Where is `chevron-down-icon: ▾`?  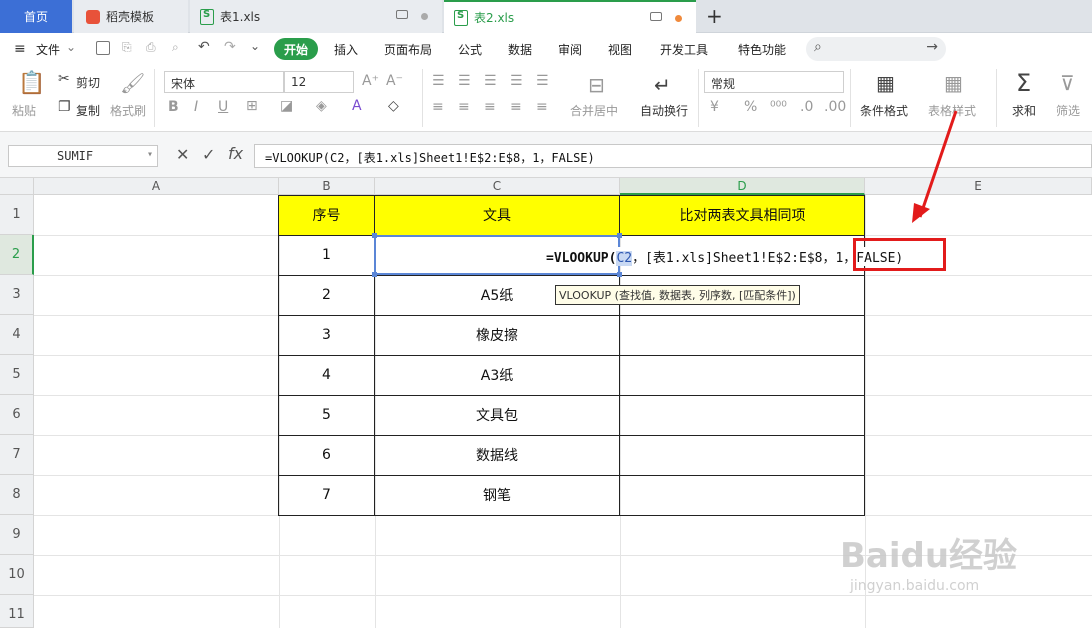 chevron-down-icon: ▾ is located at coordinates (150, 154).